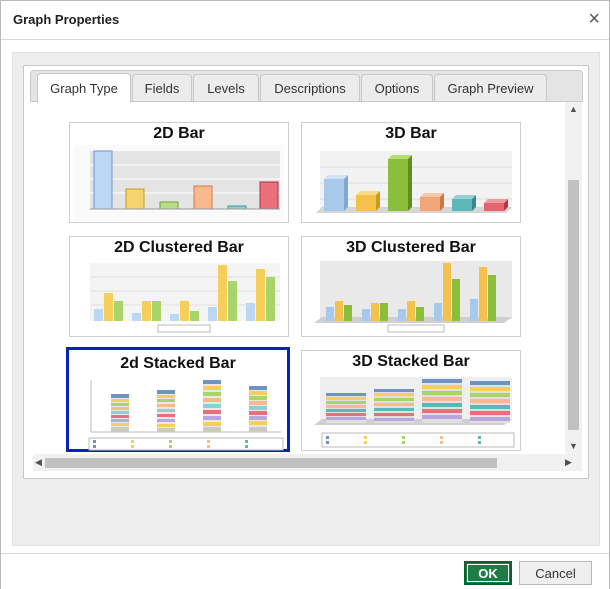  What do you see at coordinates (185, 298) in the screenshot?
I see `2d-clustered-bar-thumbnail` at bounding box center [185, 298].